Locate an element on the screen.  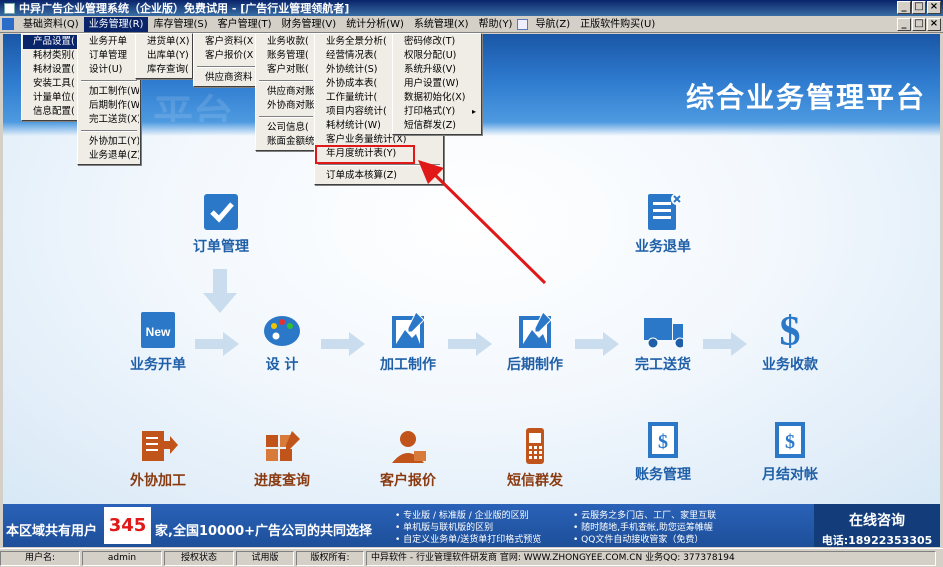
accounts-label: 账务管理 is located at coordinates (663, 475).